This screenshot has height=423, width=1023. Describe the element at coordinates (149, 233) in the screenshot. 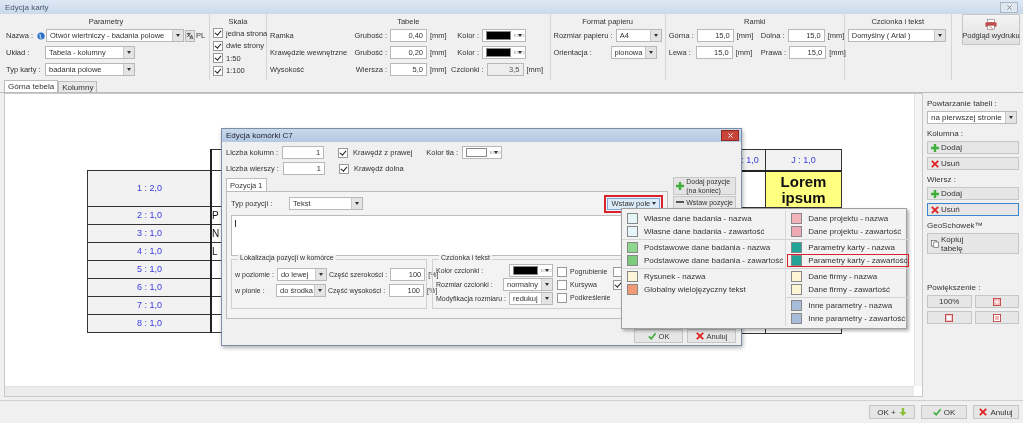

I see `table-cell: 3 : 1,0` at that location.